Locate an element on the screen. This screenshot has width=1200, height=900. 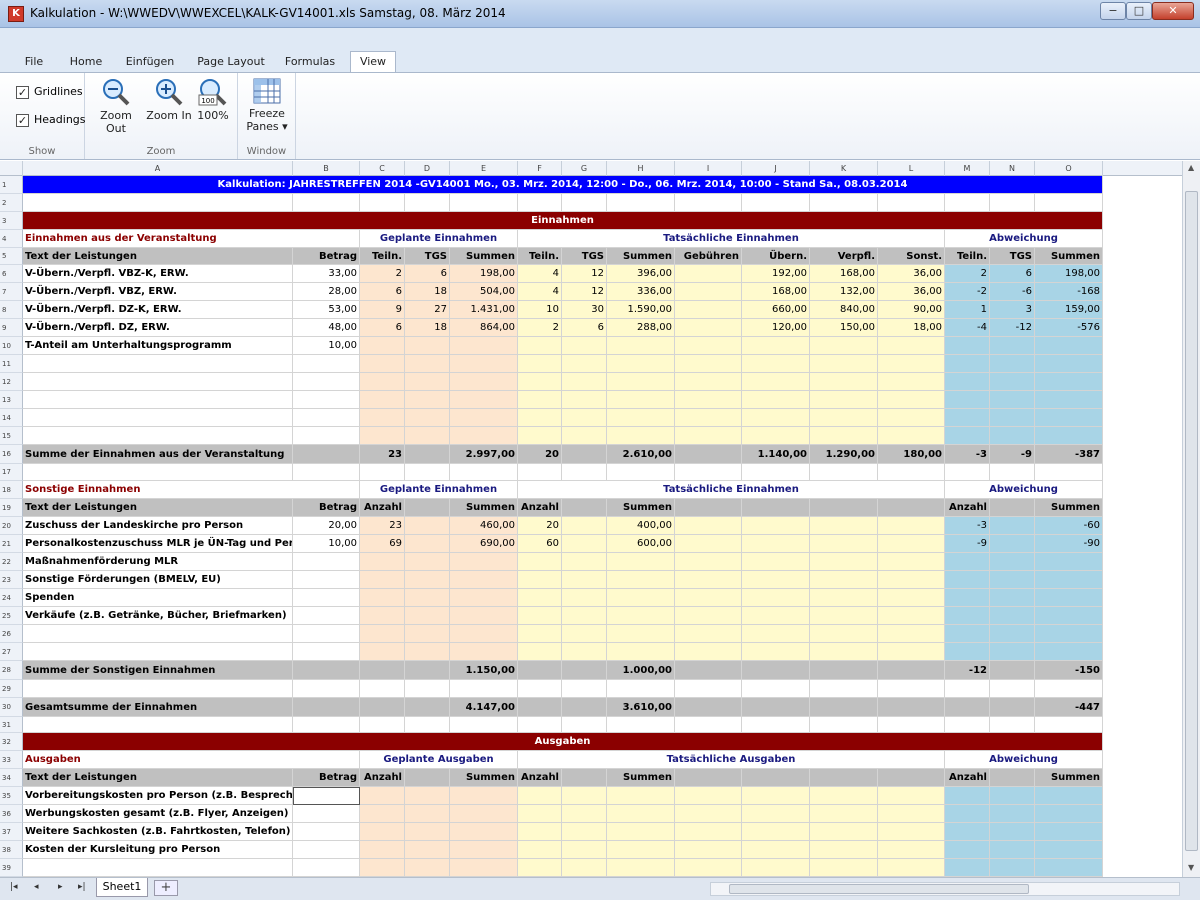
row-header: 17 is located at coordinates (11, 472).